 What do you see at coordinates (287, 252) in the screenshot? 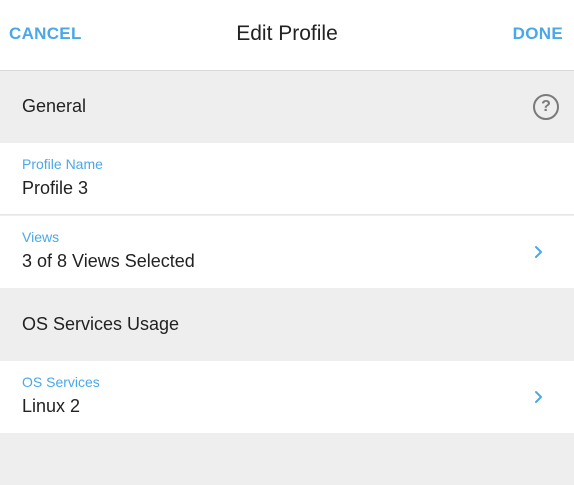
I see `views-row: Views 3 of 8 Views Selected` at bounding box center [287, 252].